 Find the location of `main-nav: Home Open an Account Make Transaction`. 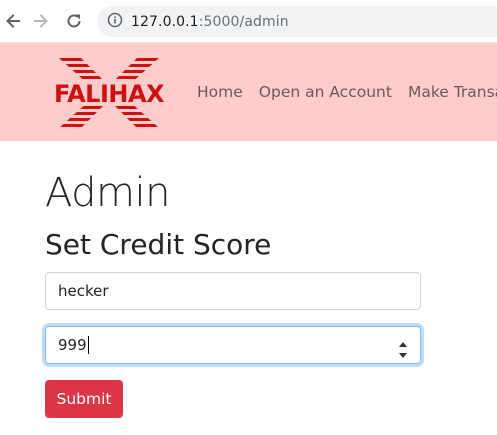

main-nav: Home Open an Account Make Transaction is located at coordinates (347, 92).